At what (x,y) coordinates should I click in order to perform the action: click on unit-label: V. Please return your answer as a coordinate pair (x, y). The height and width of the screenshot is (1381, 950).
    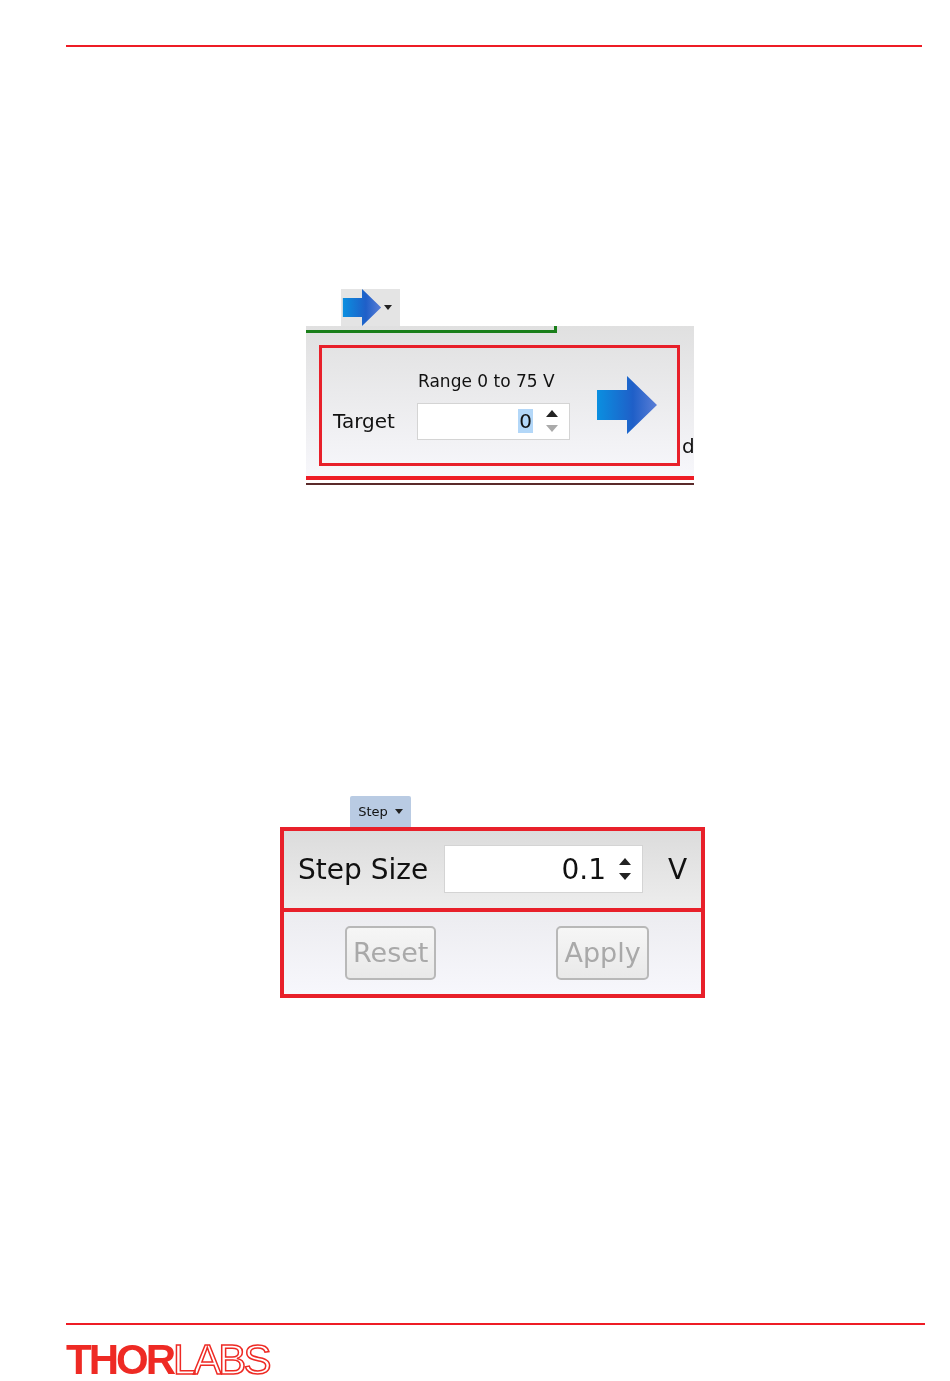
    Looking at the image, I should click on (678, 869).